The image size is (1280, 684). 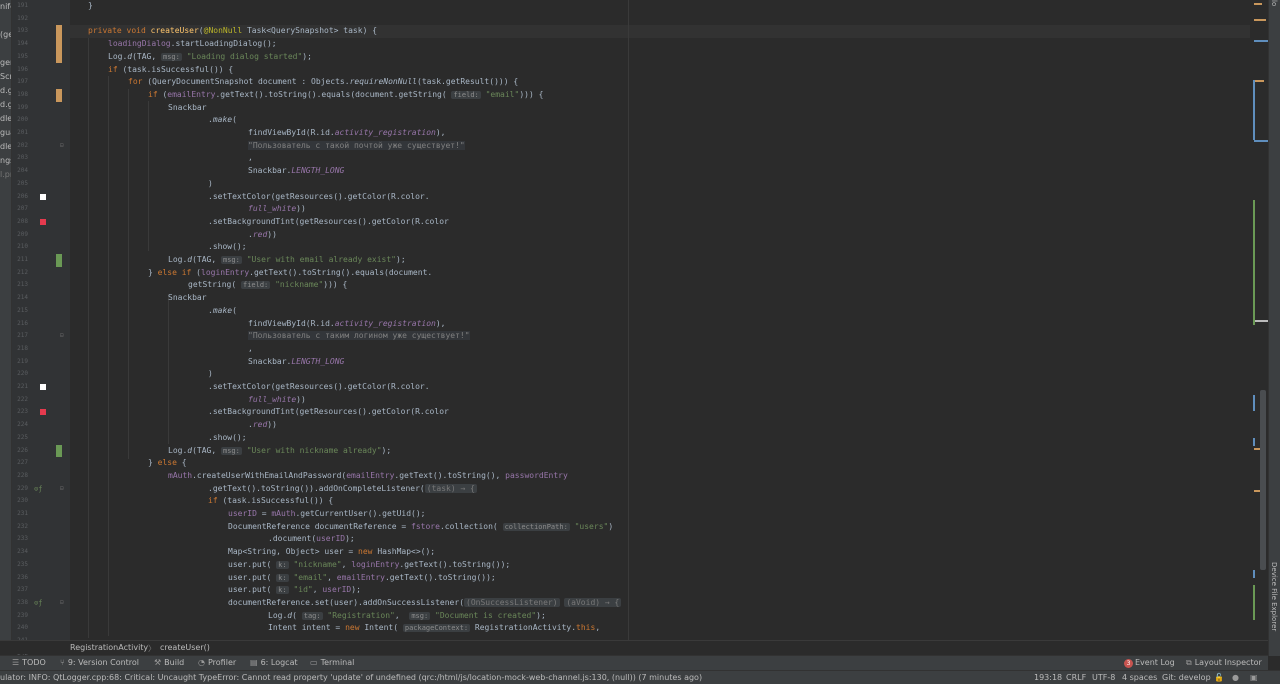 What do you see at coordinates (270, 501) in the screenshot?
I see `code-line: if (task.isSuccessful()) {` at bounding box center [270, 501].